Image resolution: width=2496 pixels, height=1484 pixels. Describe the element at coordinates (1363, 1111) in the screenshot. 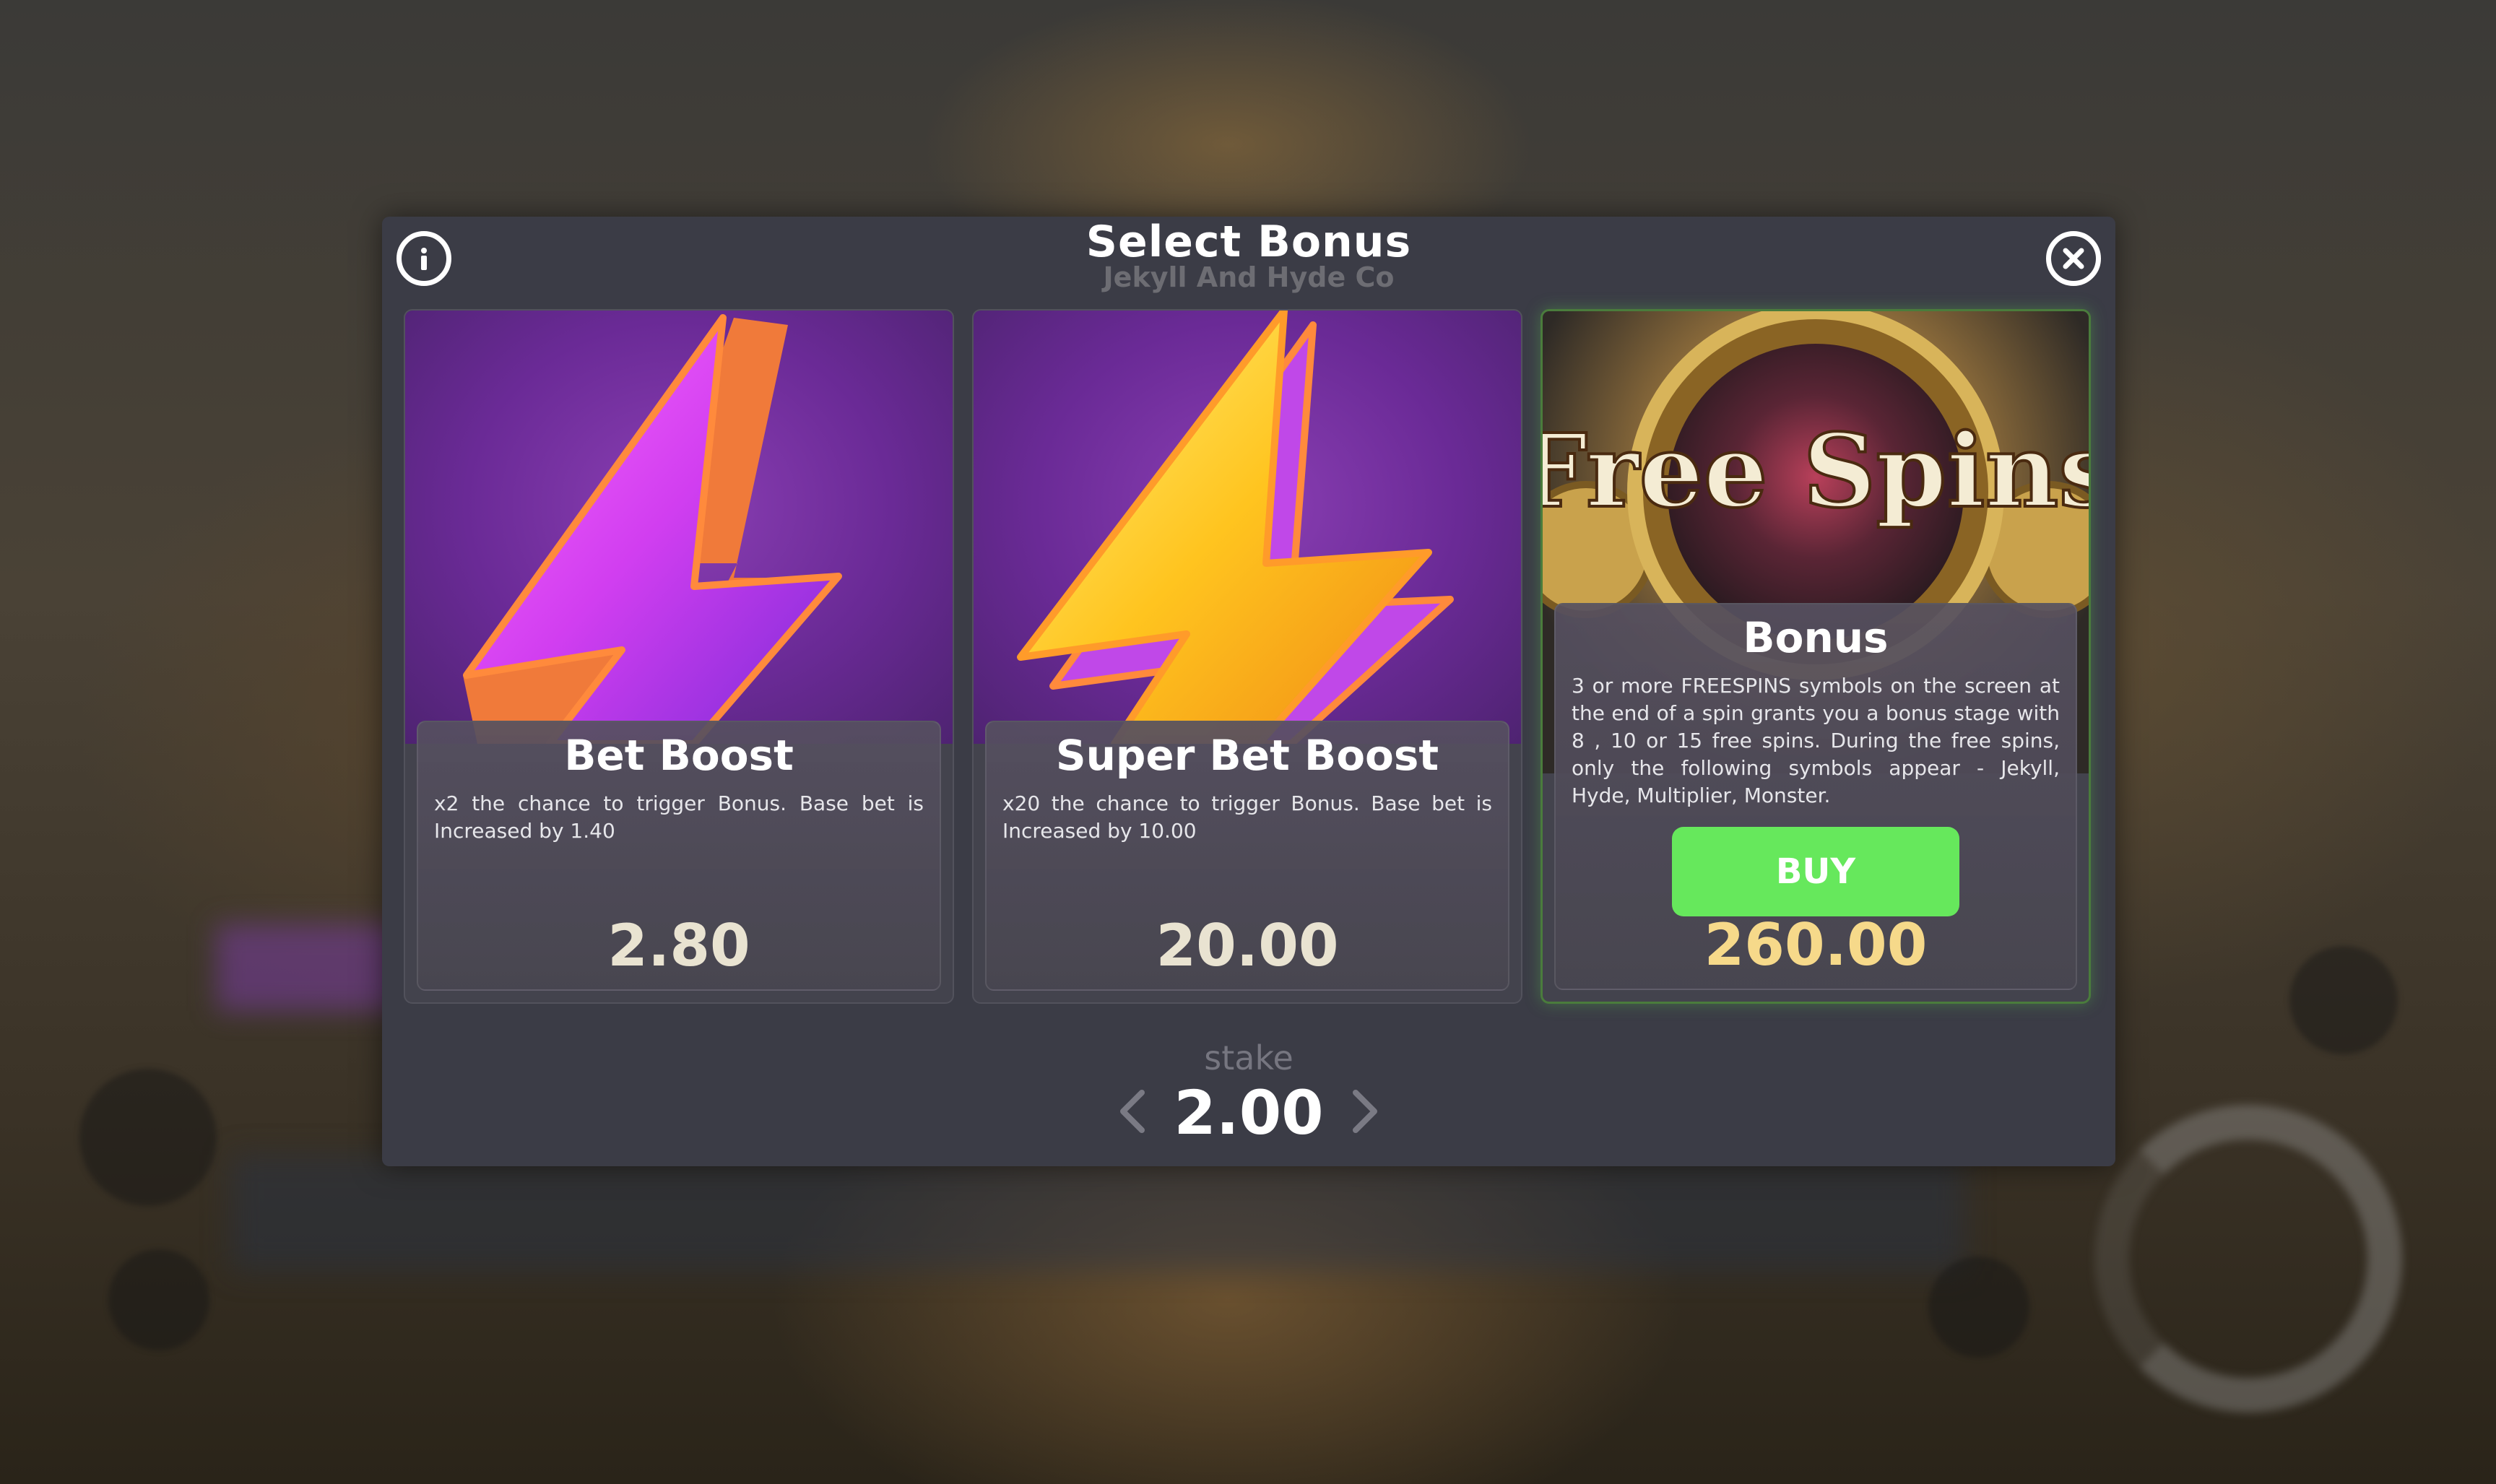

I see `chevron-right-icon` at that location.